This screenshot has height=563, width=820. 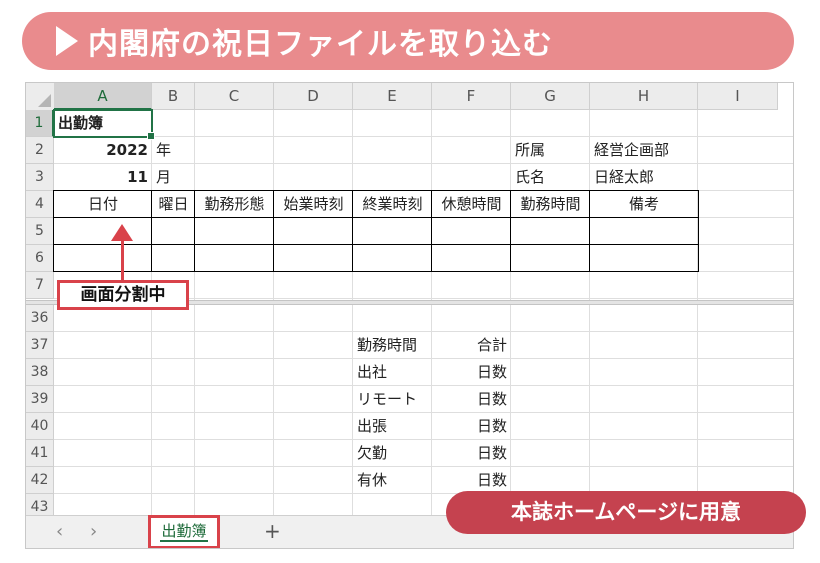 What do you see at coordinates (173, 96) in the screenshot?
I see `column-header-b: B` at bounding box center [173, 96].